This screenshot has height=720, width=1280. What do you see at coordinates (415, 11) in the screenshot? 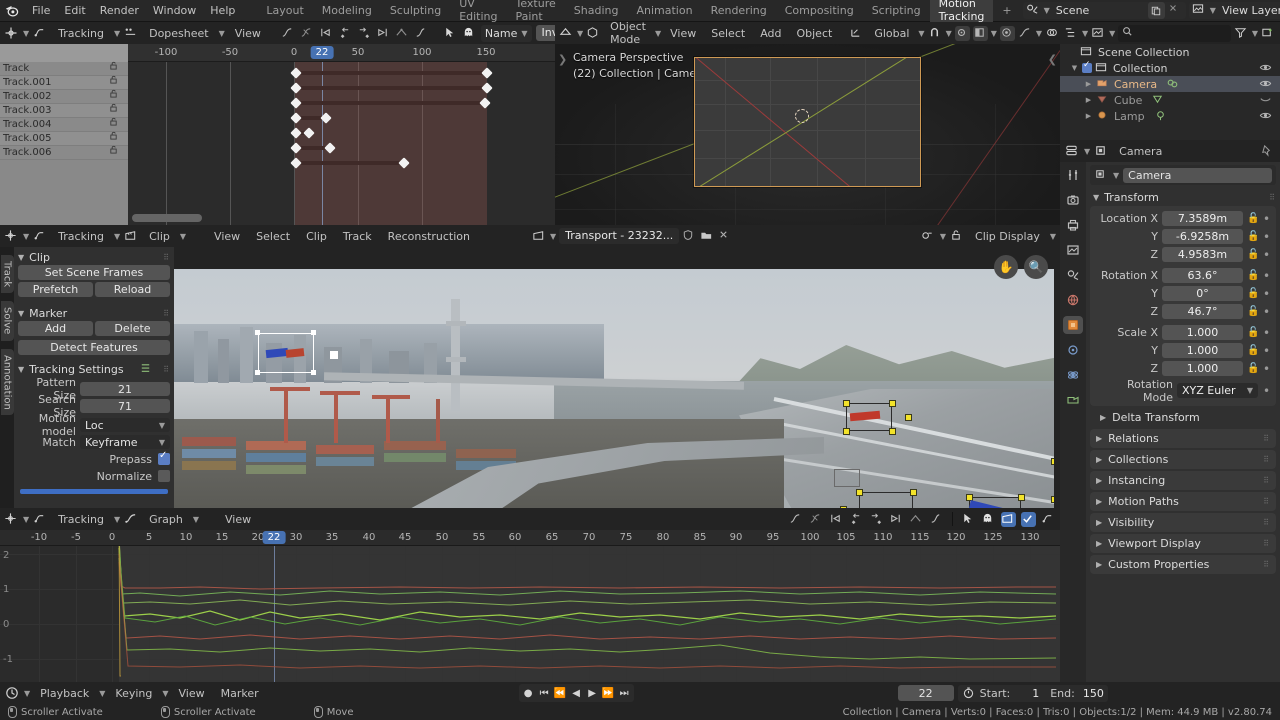
I see `tab-sculpting: Sculpting` at bounding box center [415, 11].